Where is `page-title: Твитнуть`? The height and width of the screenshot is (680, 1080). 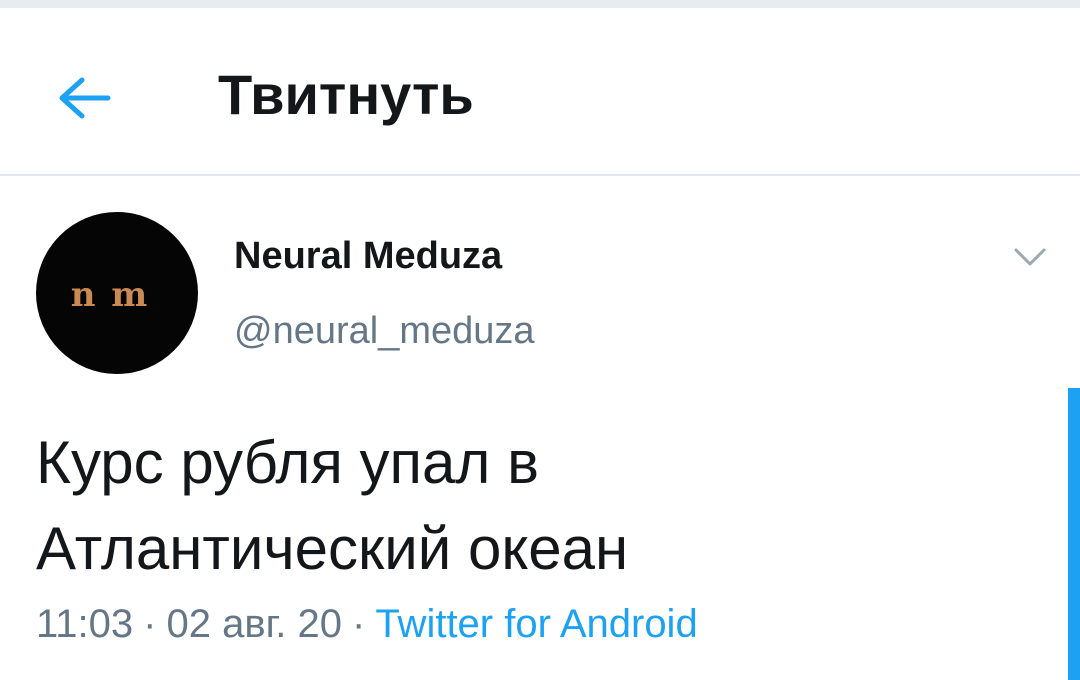 page-title: Твитнуть is located at coordinates (346, 94).